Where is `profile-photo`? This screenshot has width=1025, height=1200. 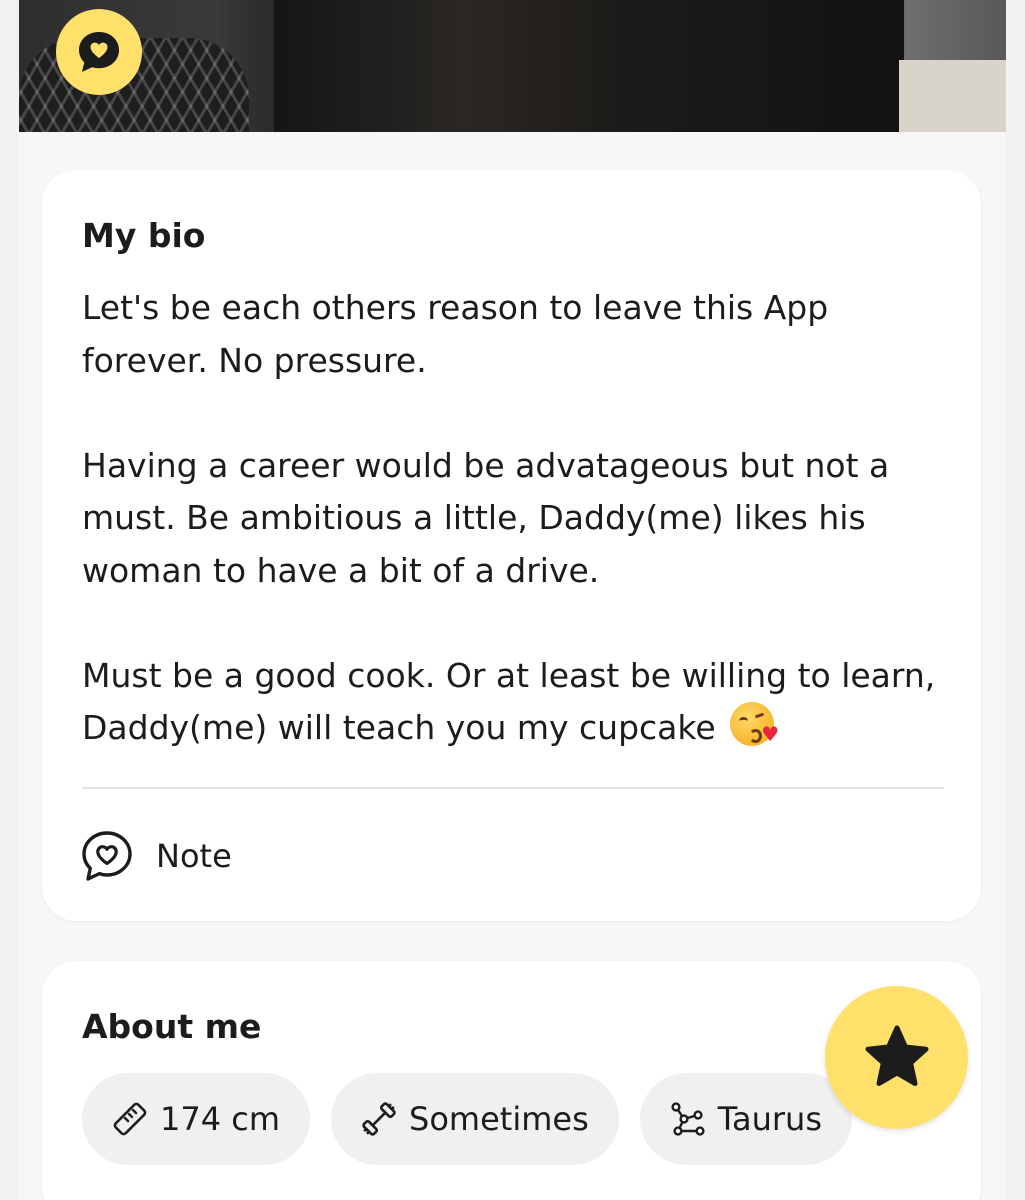
profile-photo is located at coordinates (512, 66).